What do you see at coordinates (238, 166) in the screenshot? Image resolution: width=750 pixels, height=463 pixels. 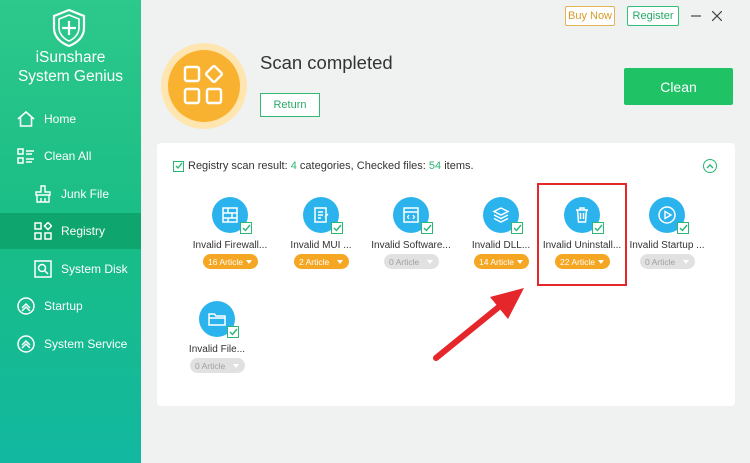 I see `summary-prefix: Registry scan result:` at bounding box center [238, 166].